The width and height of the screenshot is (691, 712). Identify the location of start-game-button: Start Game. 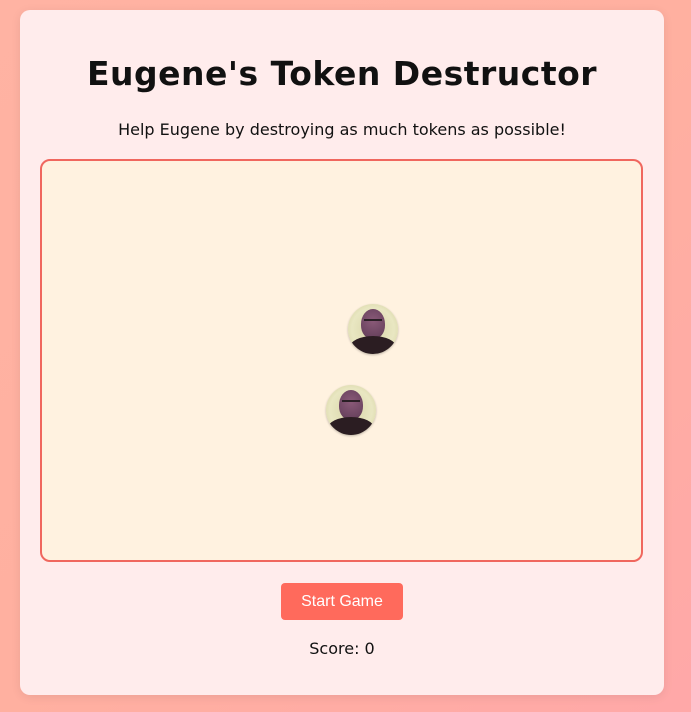
(342, 601).